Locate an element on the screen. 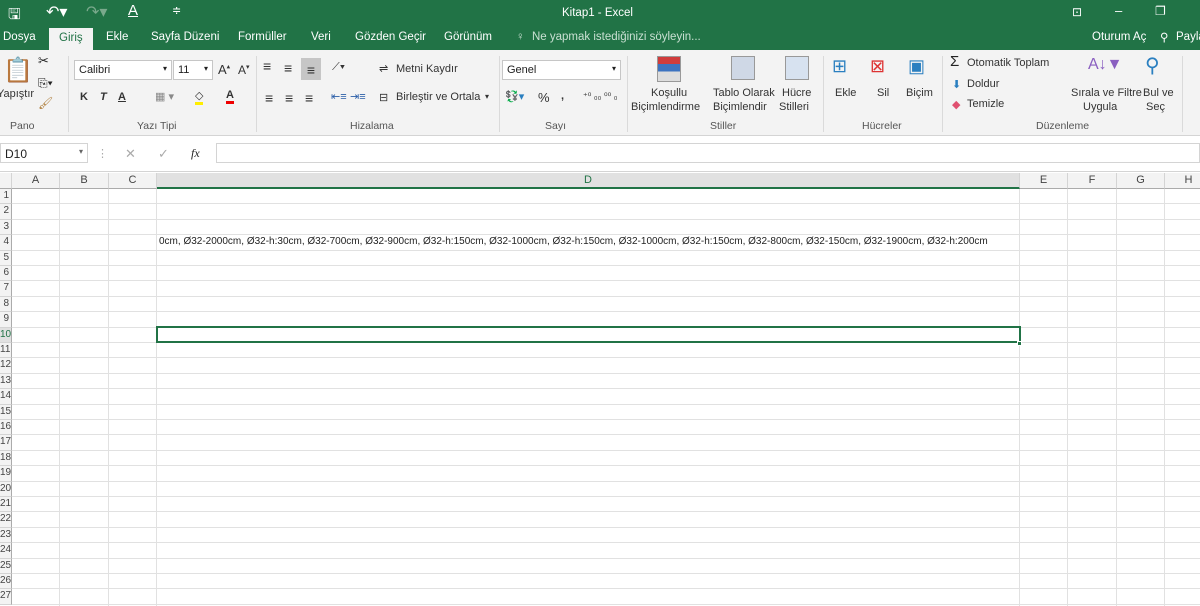 The height and width of the screenshot is (606, 1200). row-header-23: 23 is located at coordinates (6, 535).